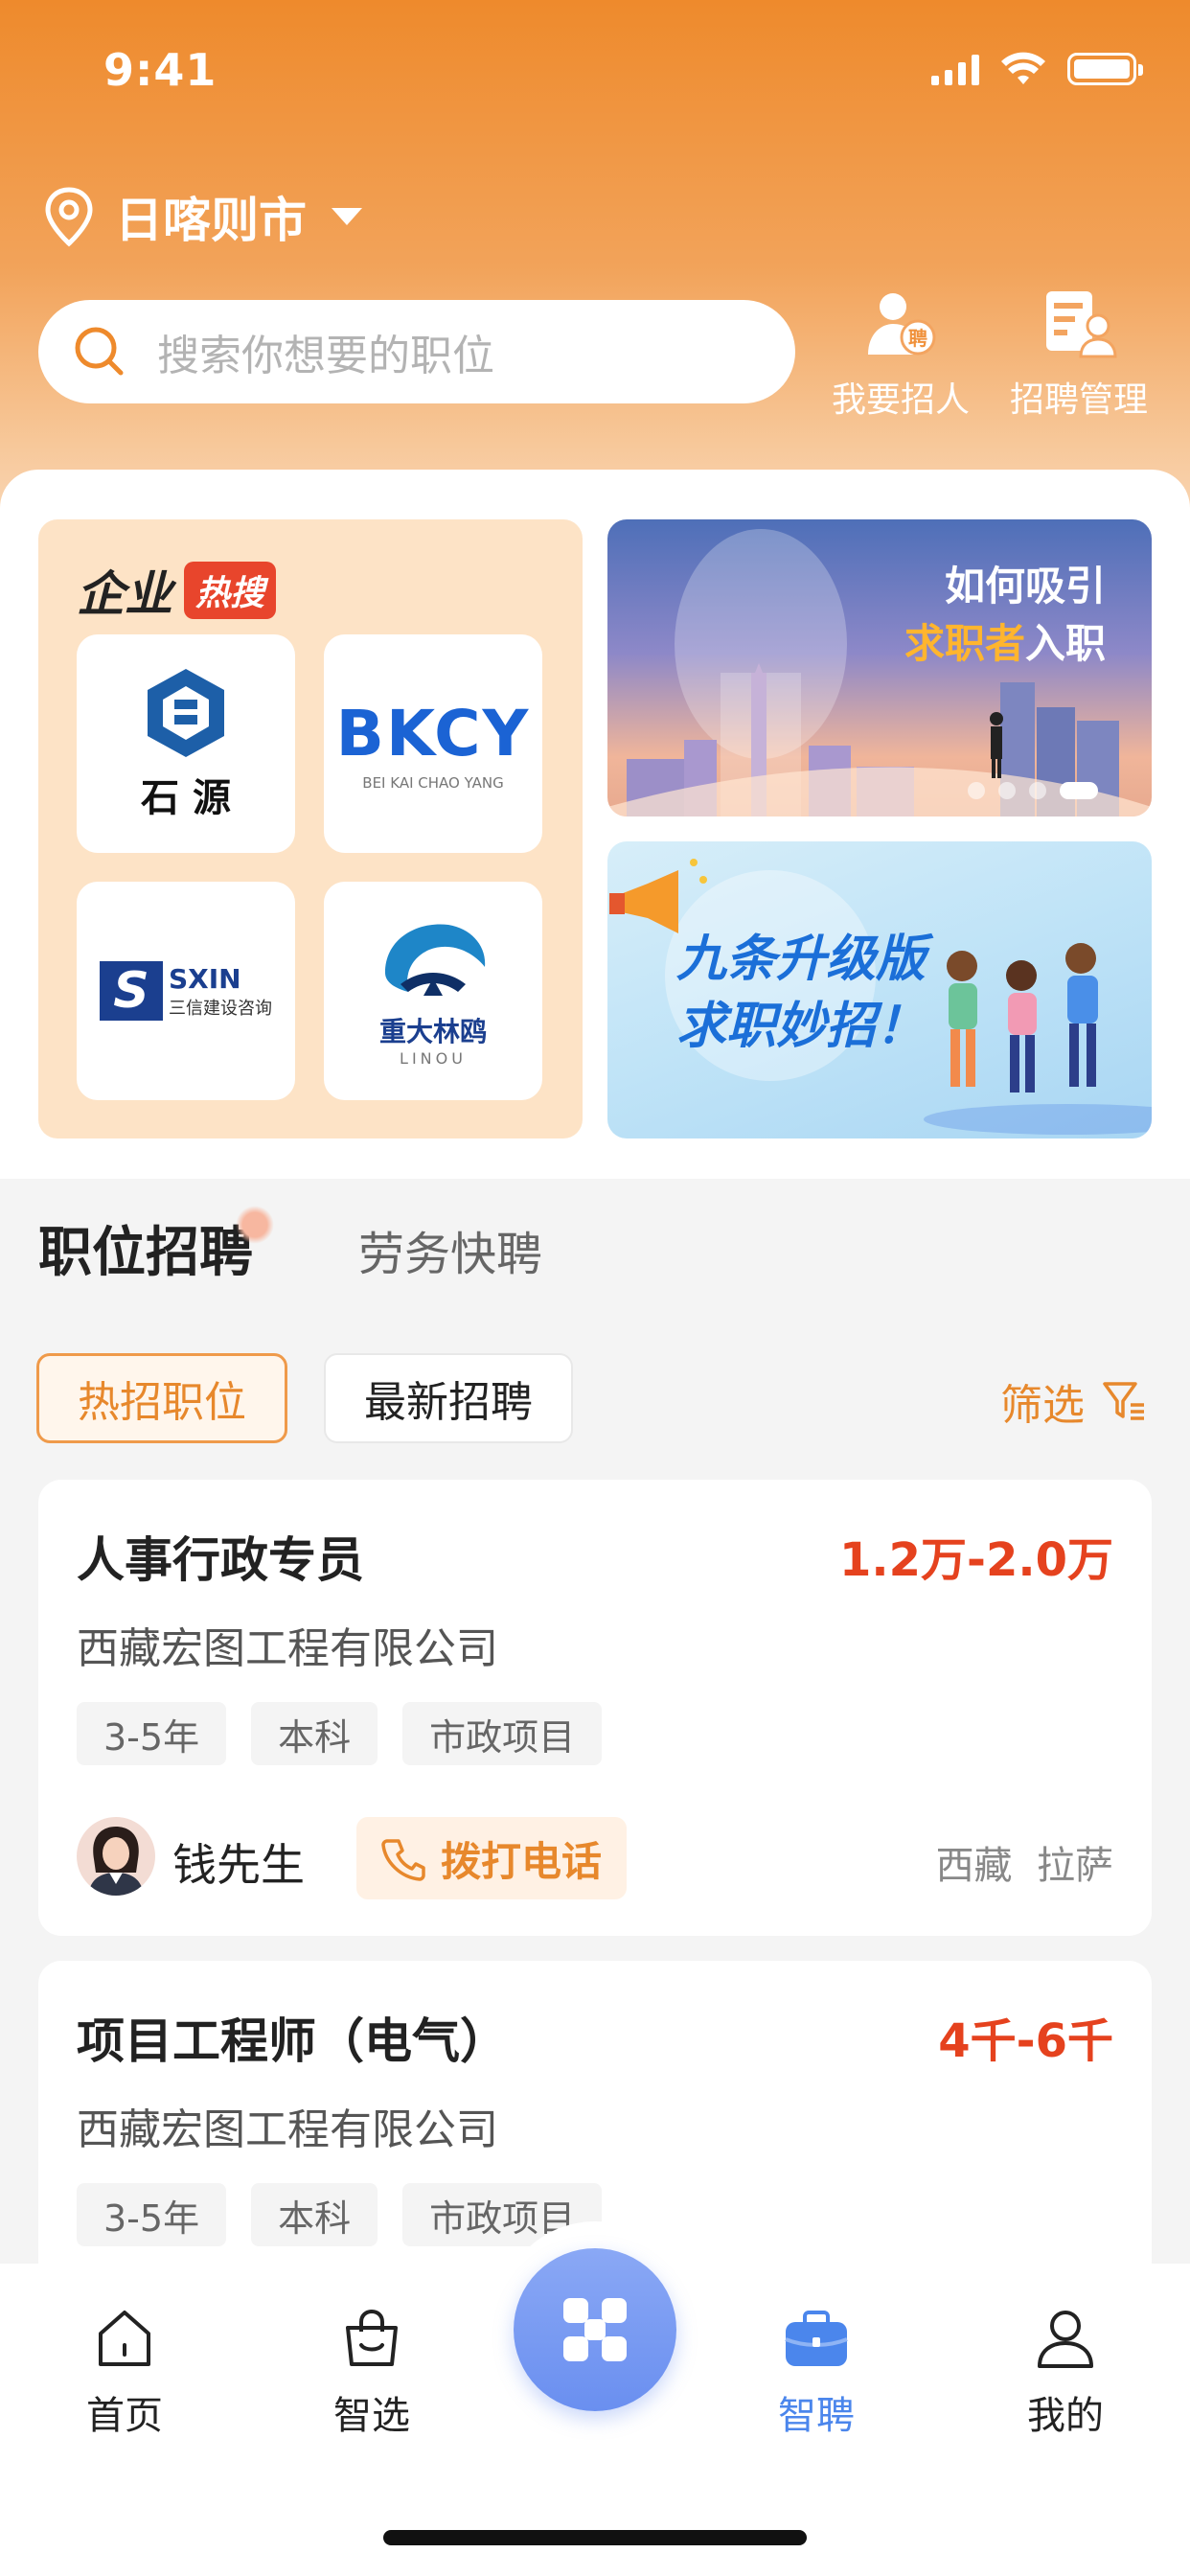 This screenshot has width=1190, height=2576. I want to click on banner-job-tips: 九条升级版 求职妙招！, so click(880, 989).